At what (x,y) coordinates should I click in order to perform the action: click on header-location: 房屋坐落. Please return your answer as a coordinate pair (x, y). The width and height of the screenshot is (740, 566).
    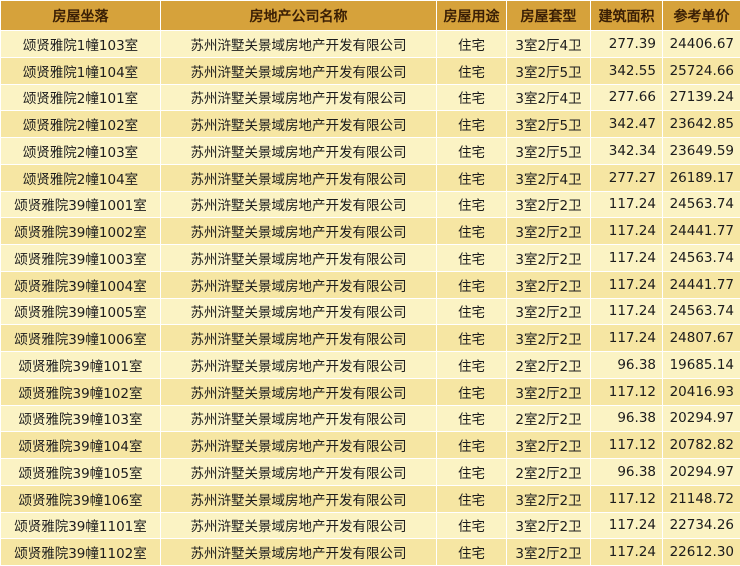
    Looking at the image, I should click on (81, 16).